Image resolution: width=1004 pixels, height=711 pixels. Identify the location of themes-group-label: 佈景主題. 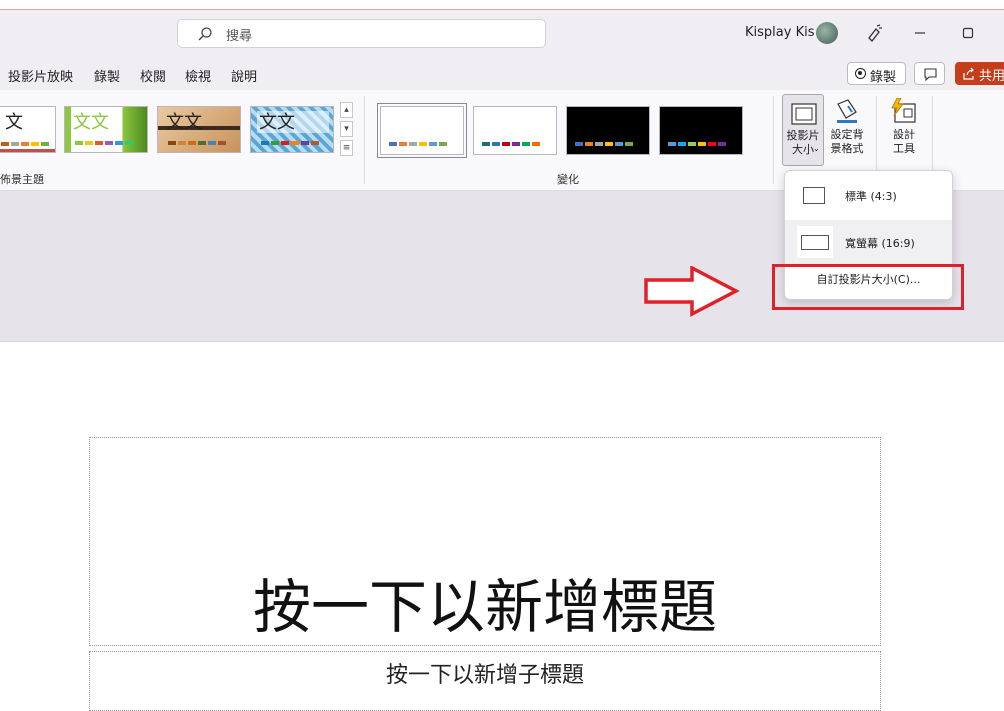
(22, 179).